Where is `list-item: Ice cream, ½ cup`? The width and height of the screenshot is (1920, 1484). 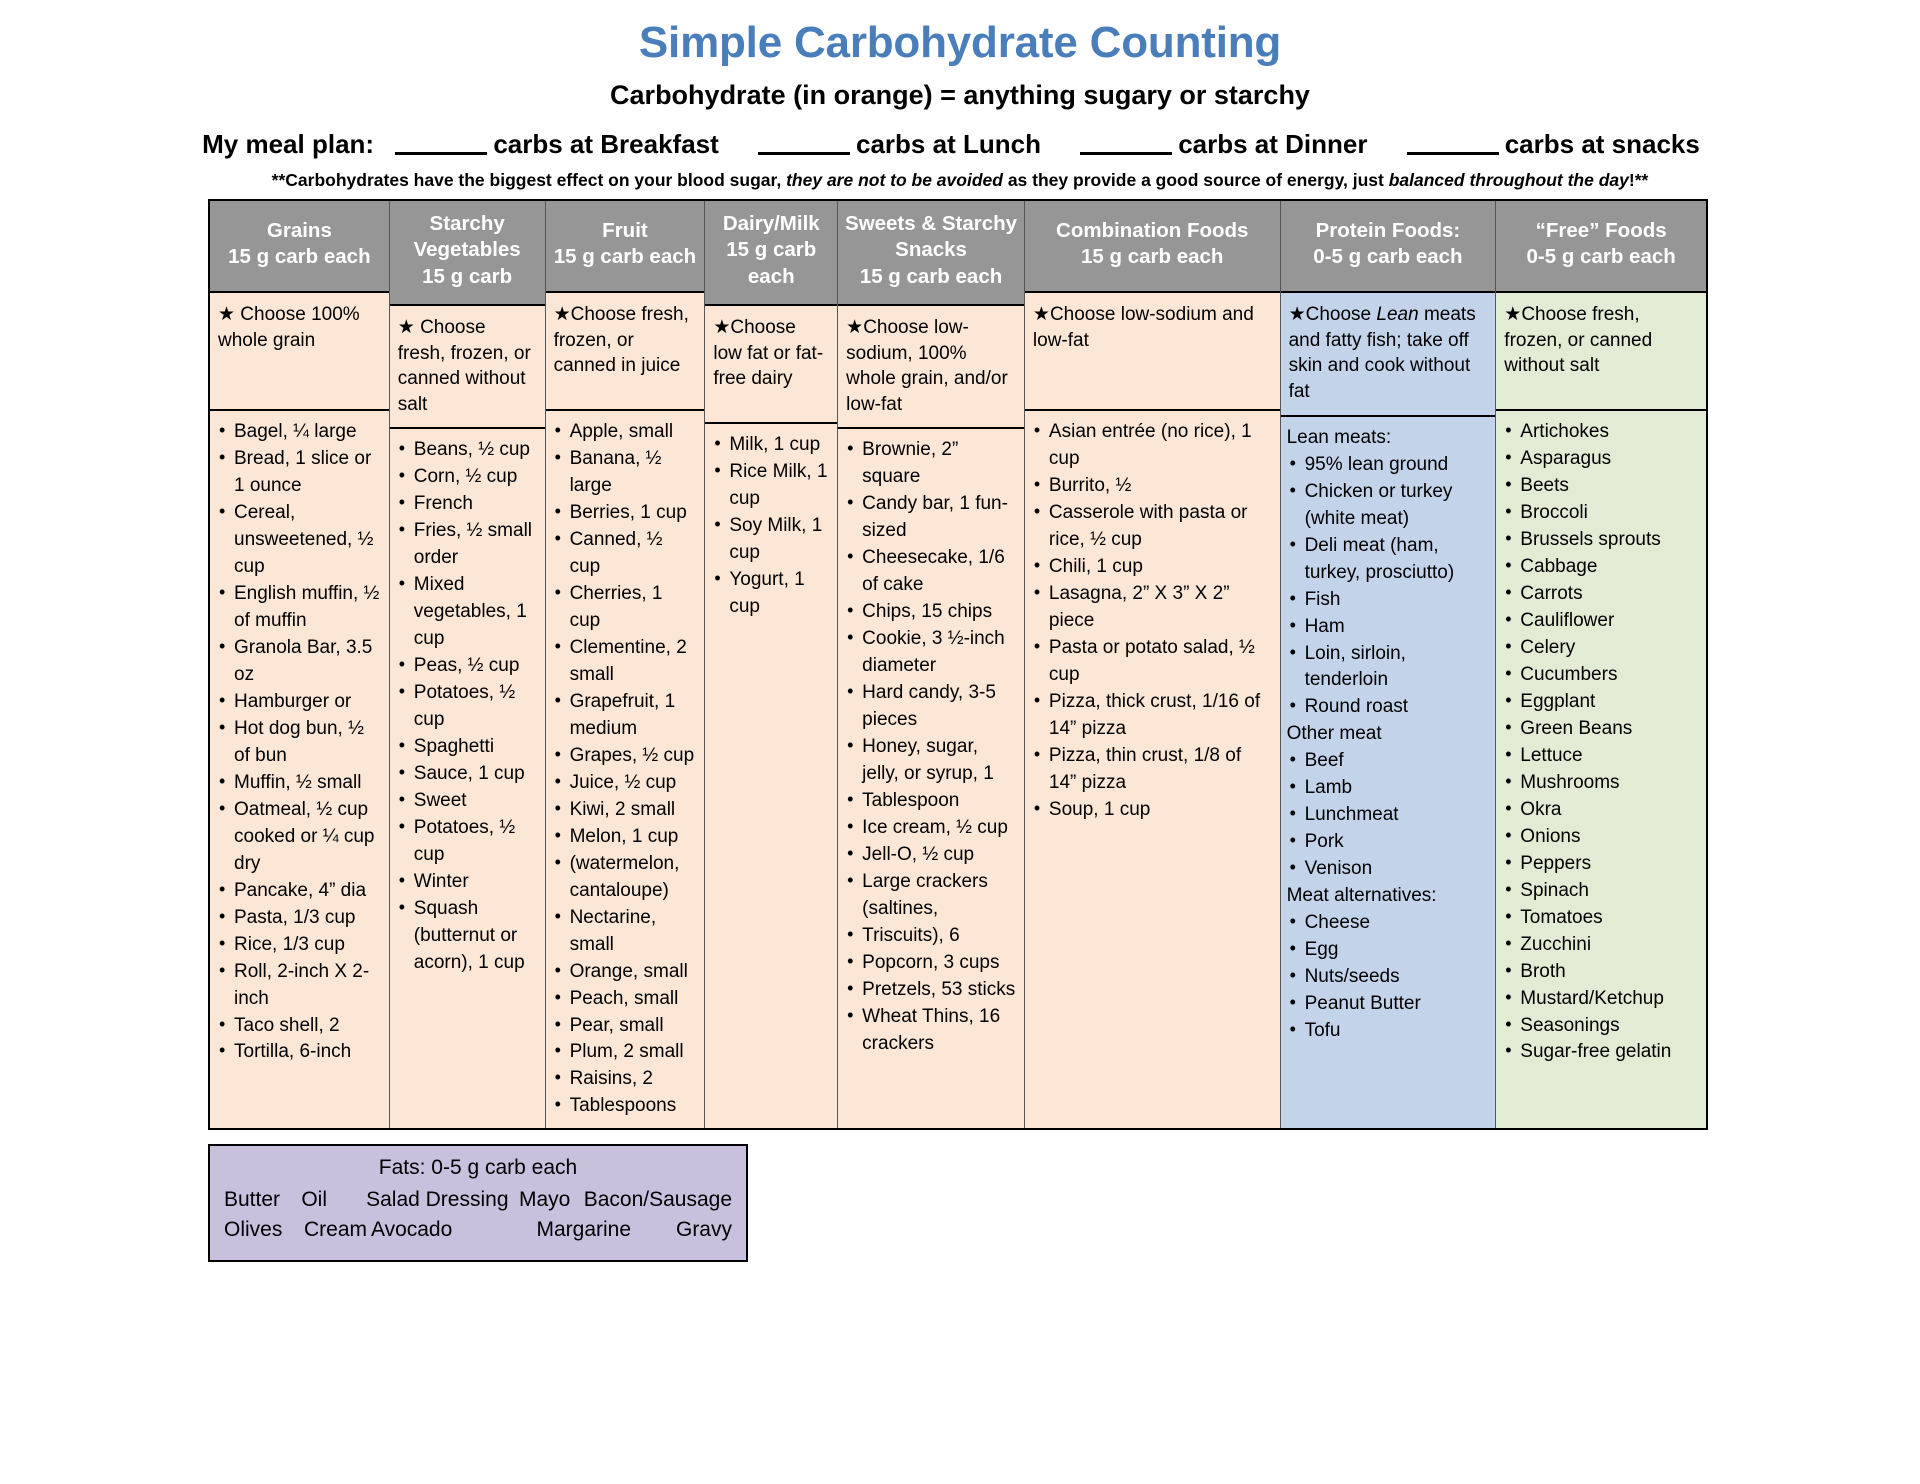 list-item: Ice cream, ½ cup is located at coordinates (930, 828).